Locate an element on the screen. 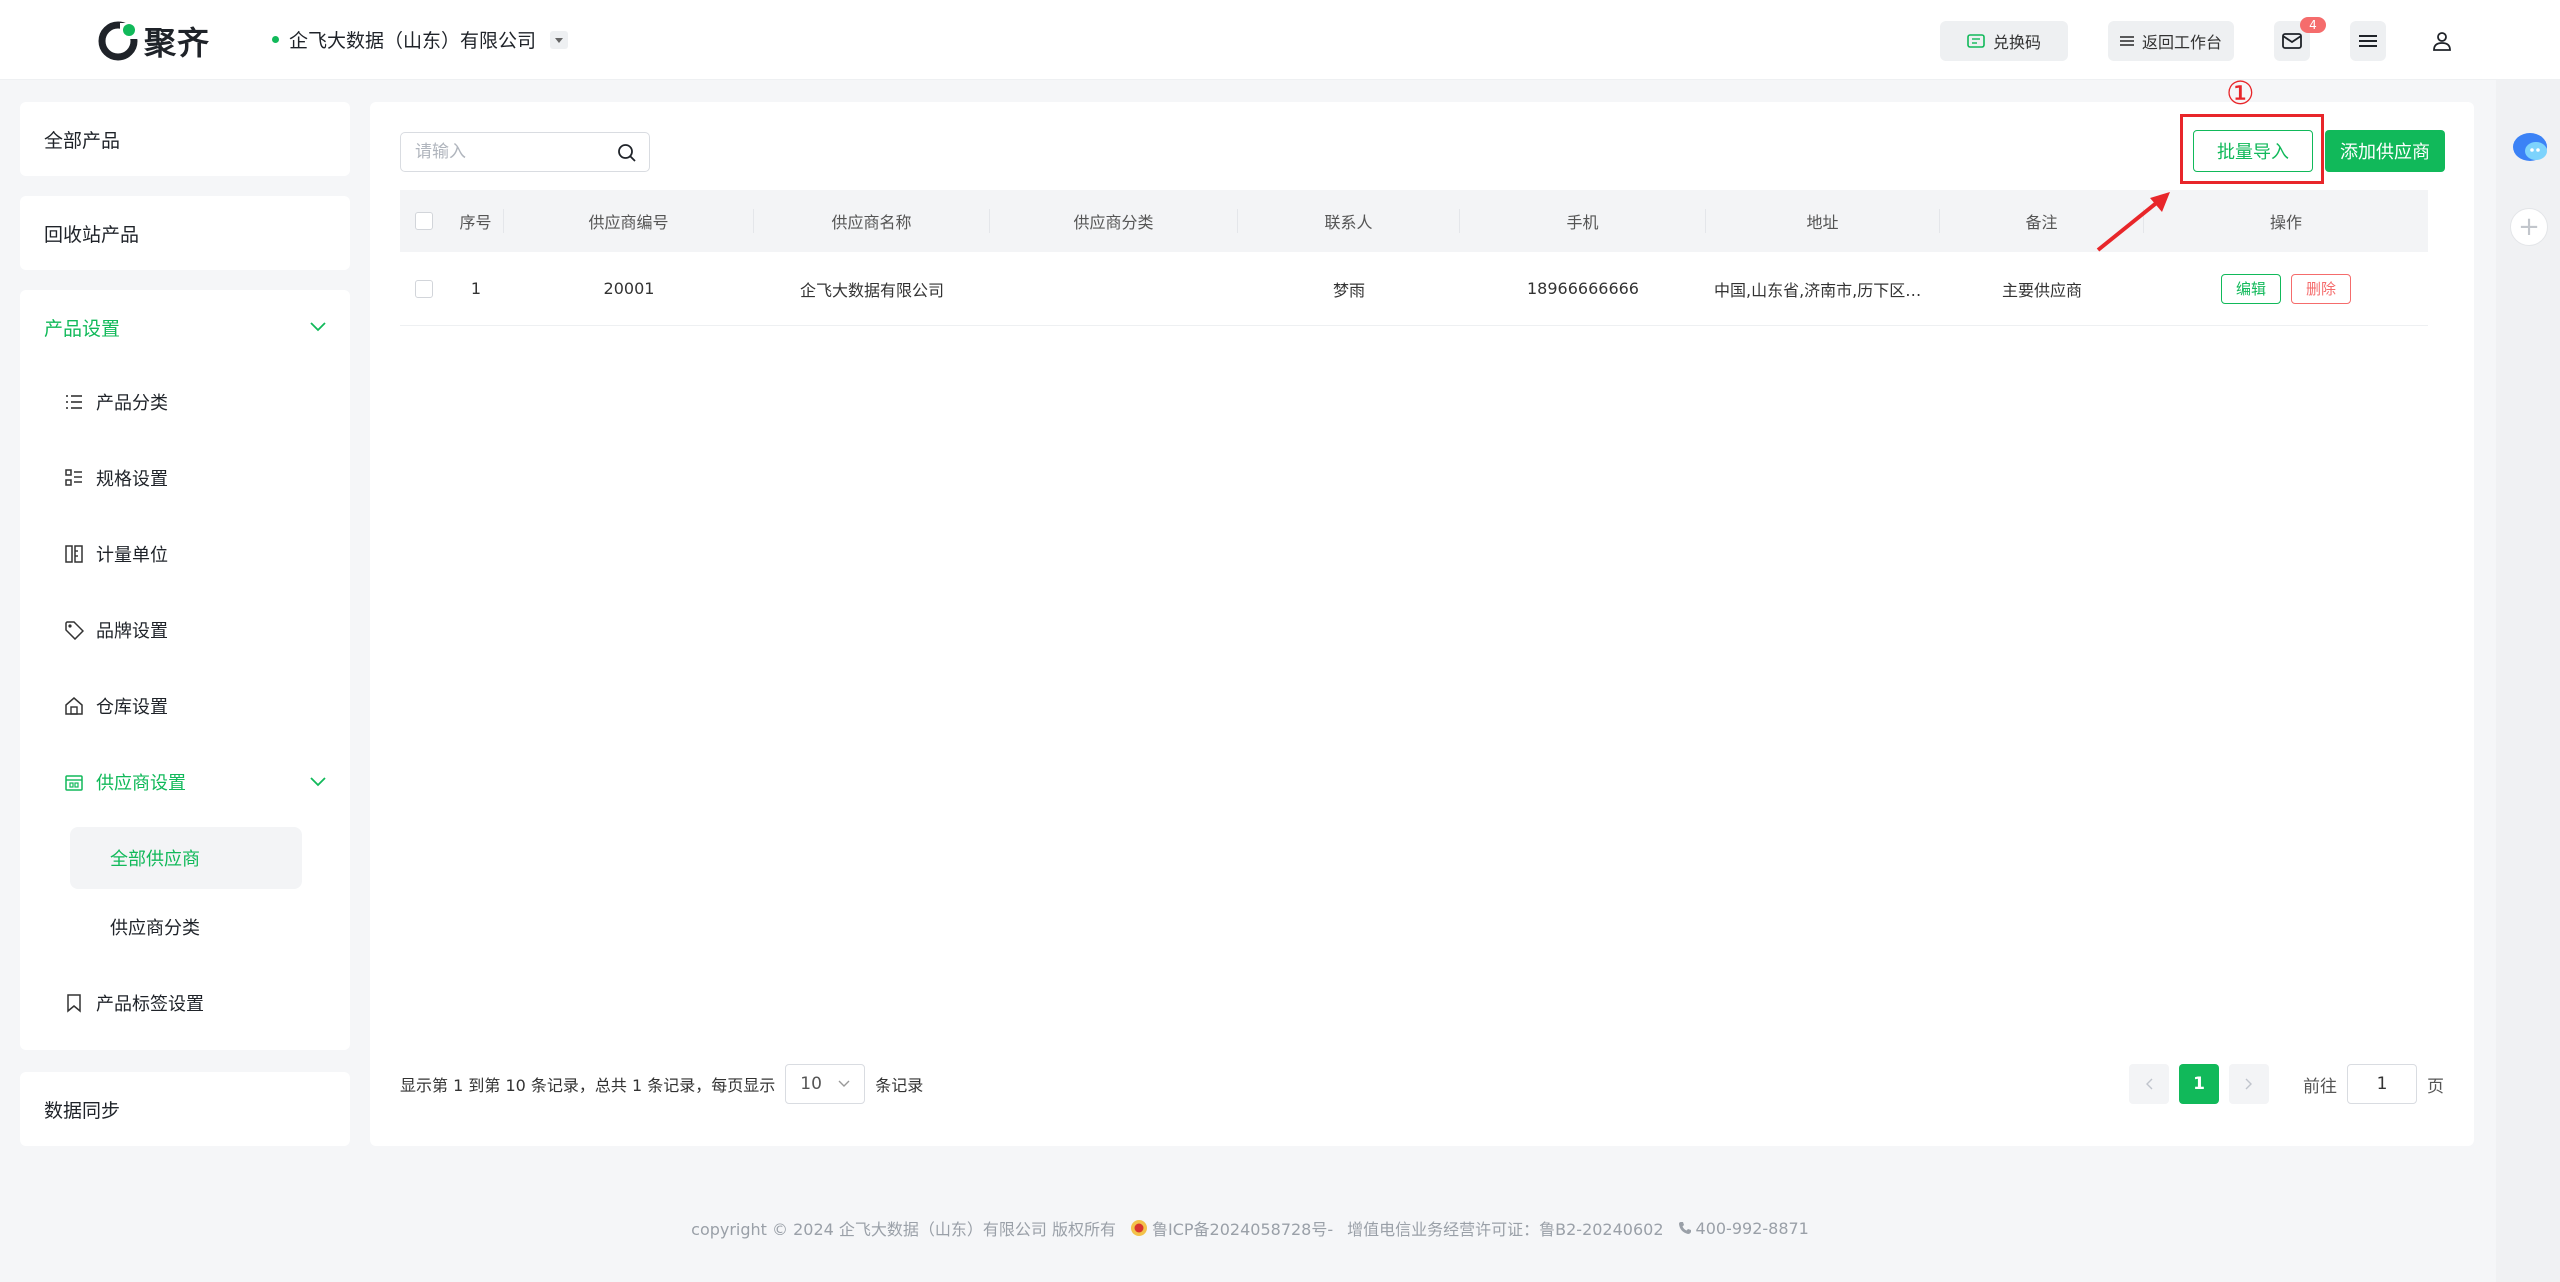  sidebar-sub-all-suppliers: 全部供应商 is located at coordinates (186, 858).